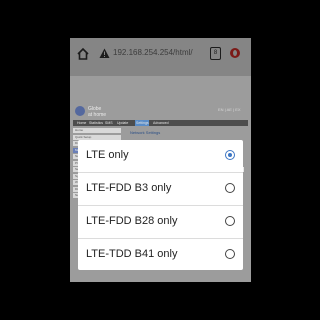  Describe the element at coordinates (229, 109) in the screenshot. I see `header-info: EN | AE | EX` at that location.